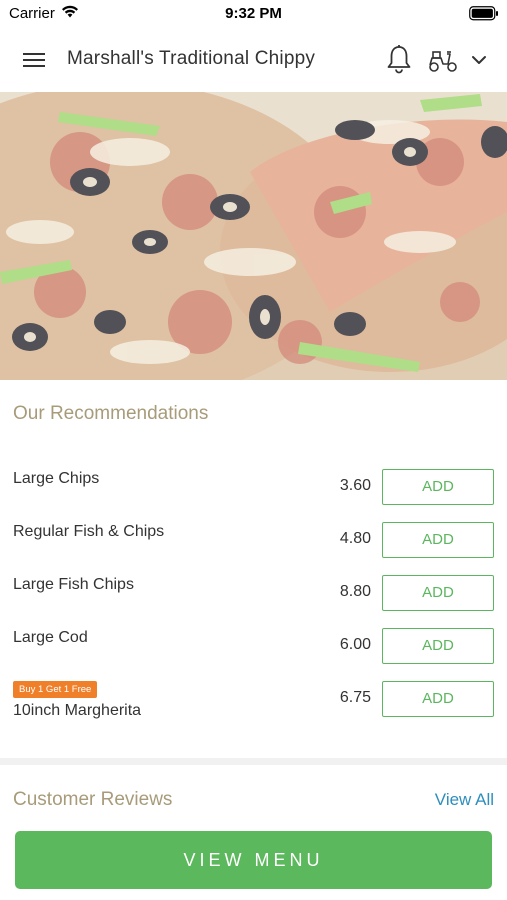  I want to click on item-name: Regular Fish & Chips, so click(89, 531).